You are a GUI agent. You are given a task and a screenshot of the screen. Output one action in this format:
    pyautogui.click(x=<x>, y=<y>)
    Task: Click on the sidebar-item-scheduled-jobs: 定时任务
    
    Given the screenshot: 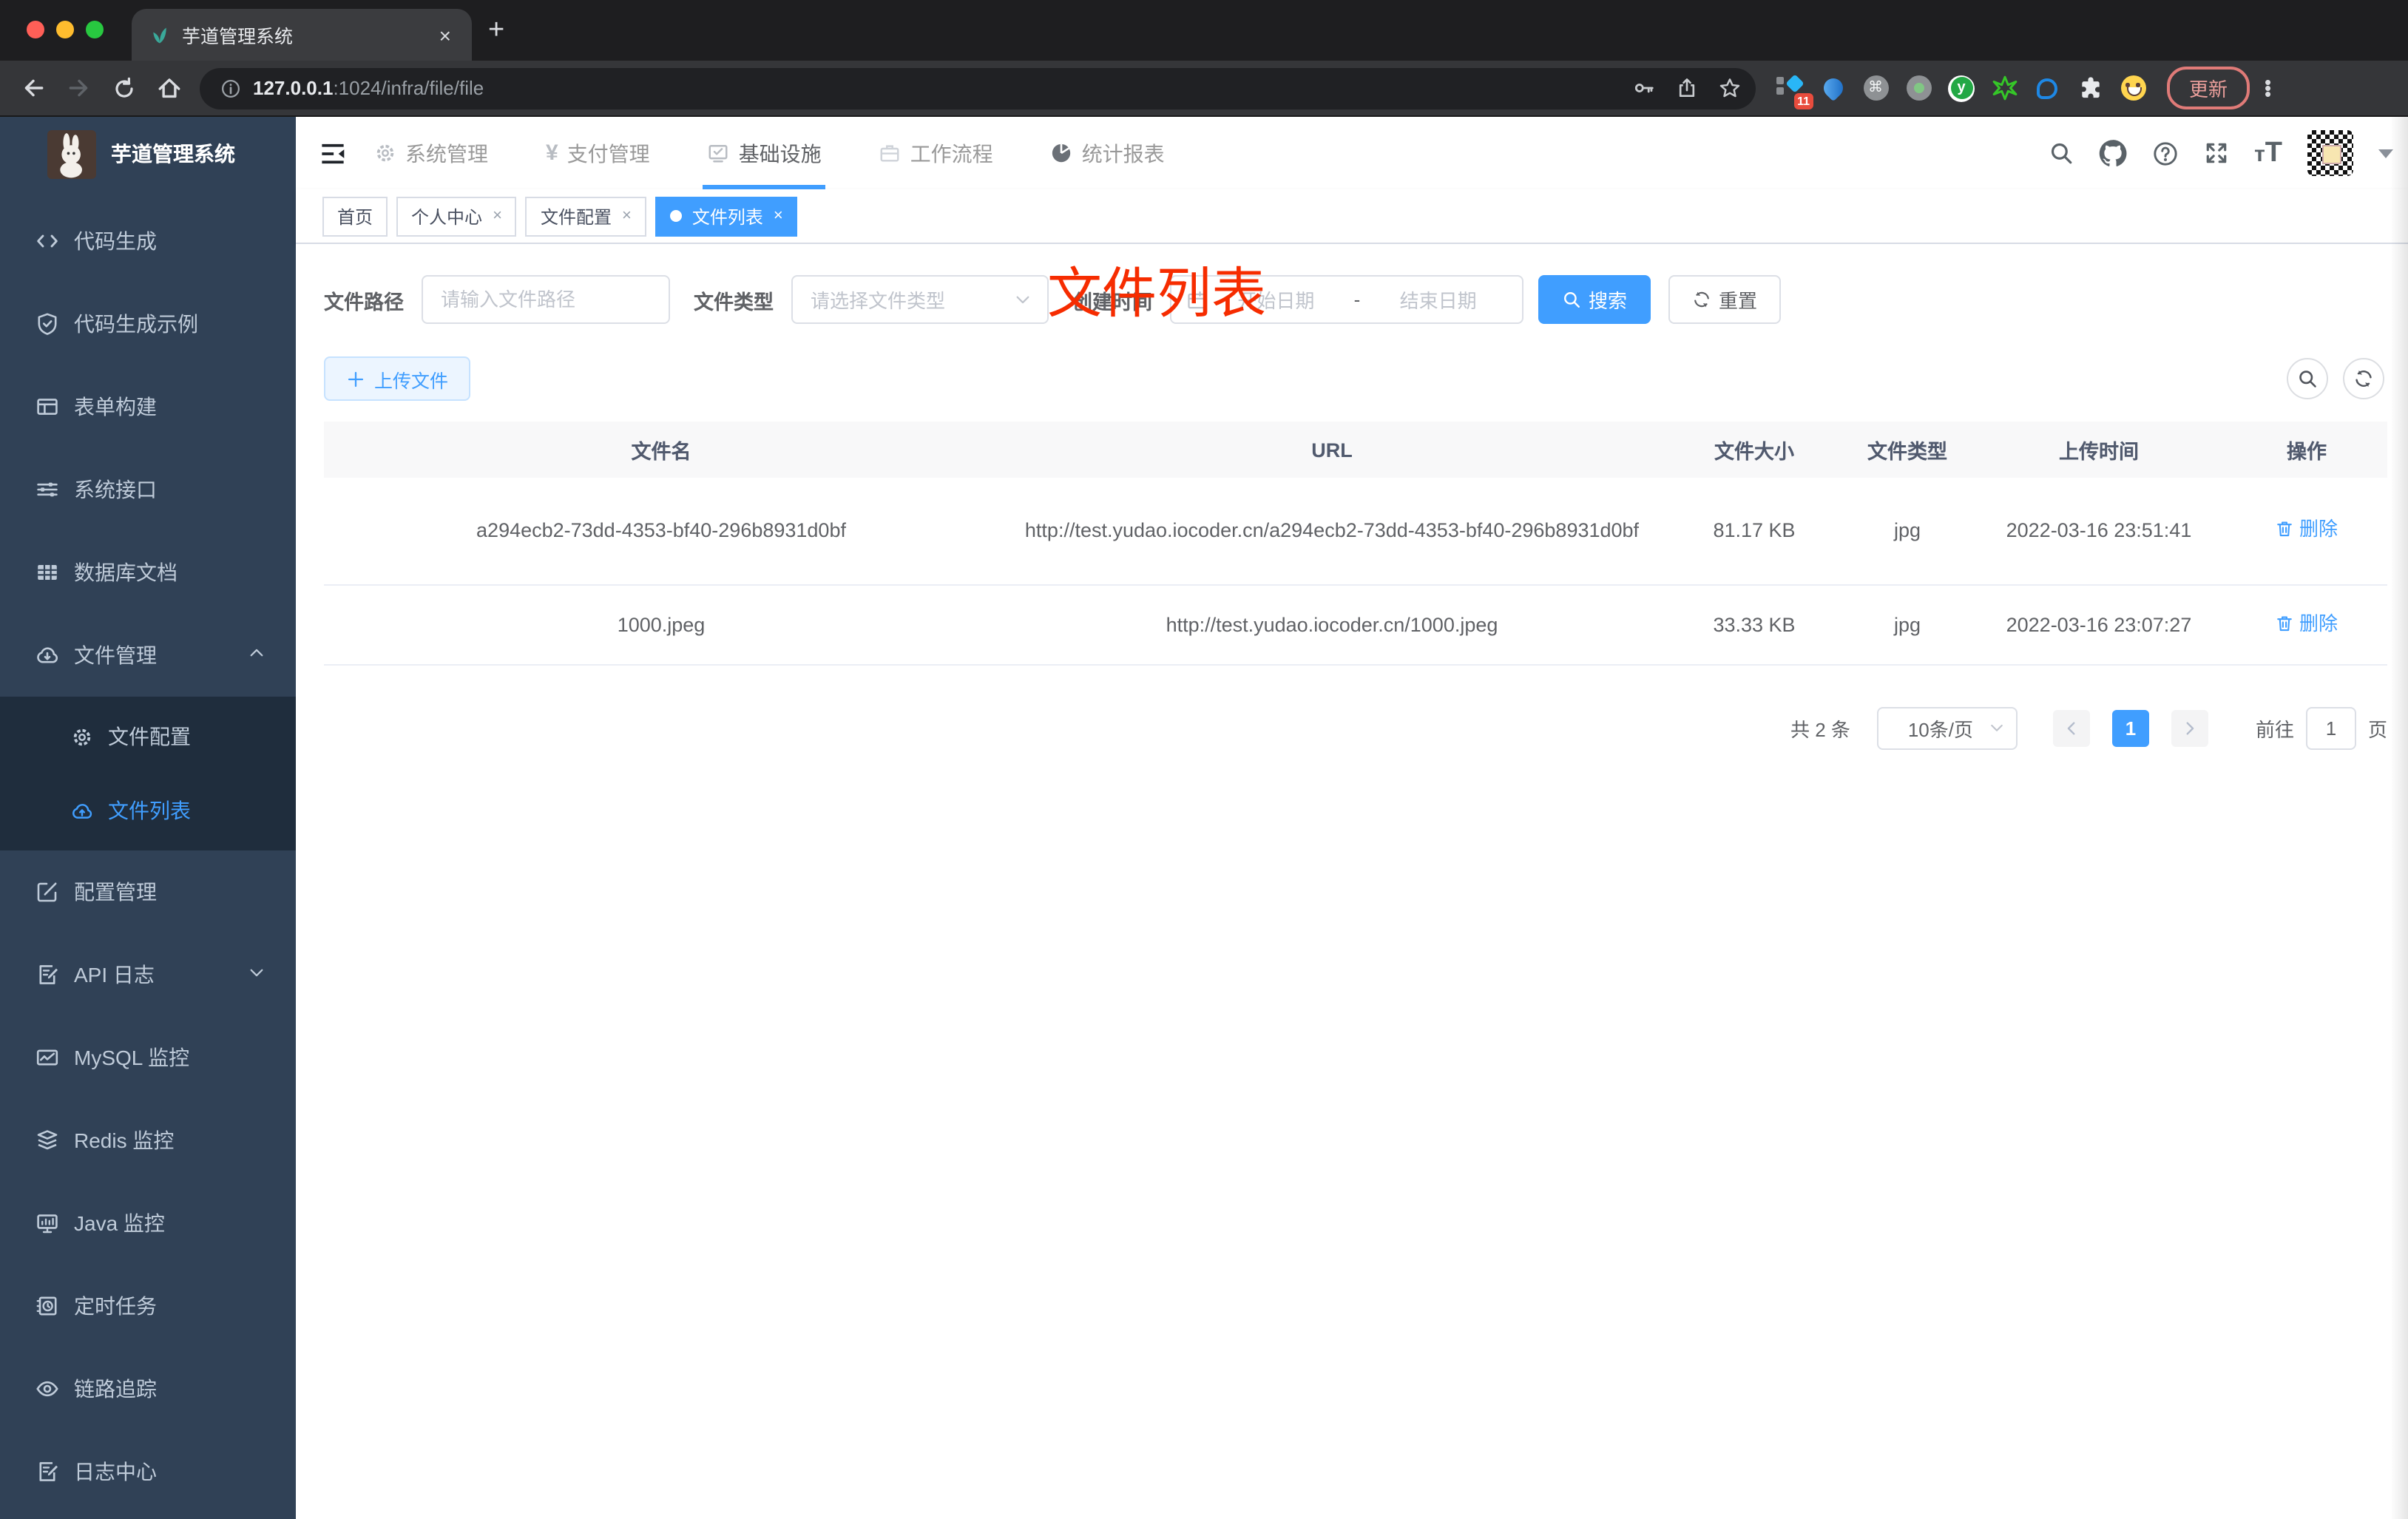 What is the action you would take?
    pyautogui.click(x=148, y=1306)
    